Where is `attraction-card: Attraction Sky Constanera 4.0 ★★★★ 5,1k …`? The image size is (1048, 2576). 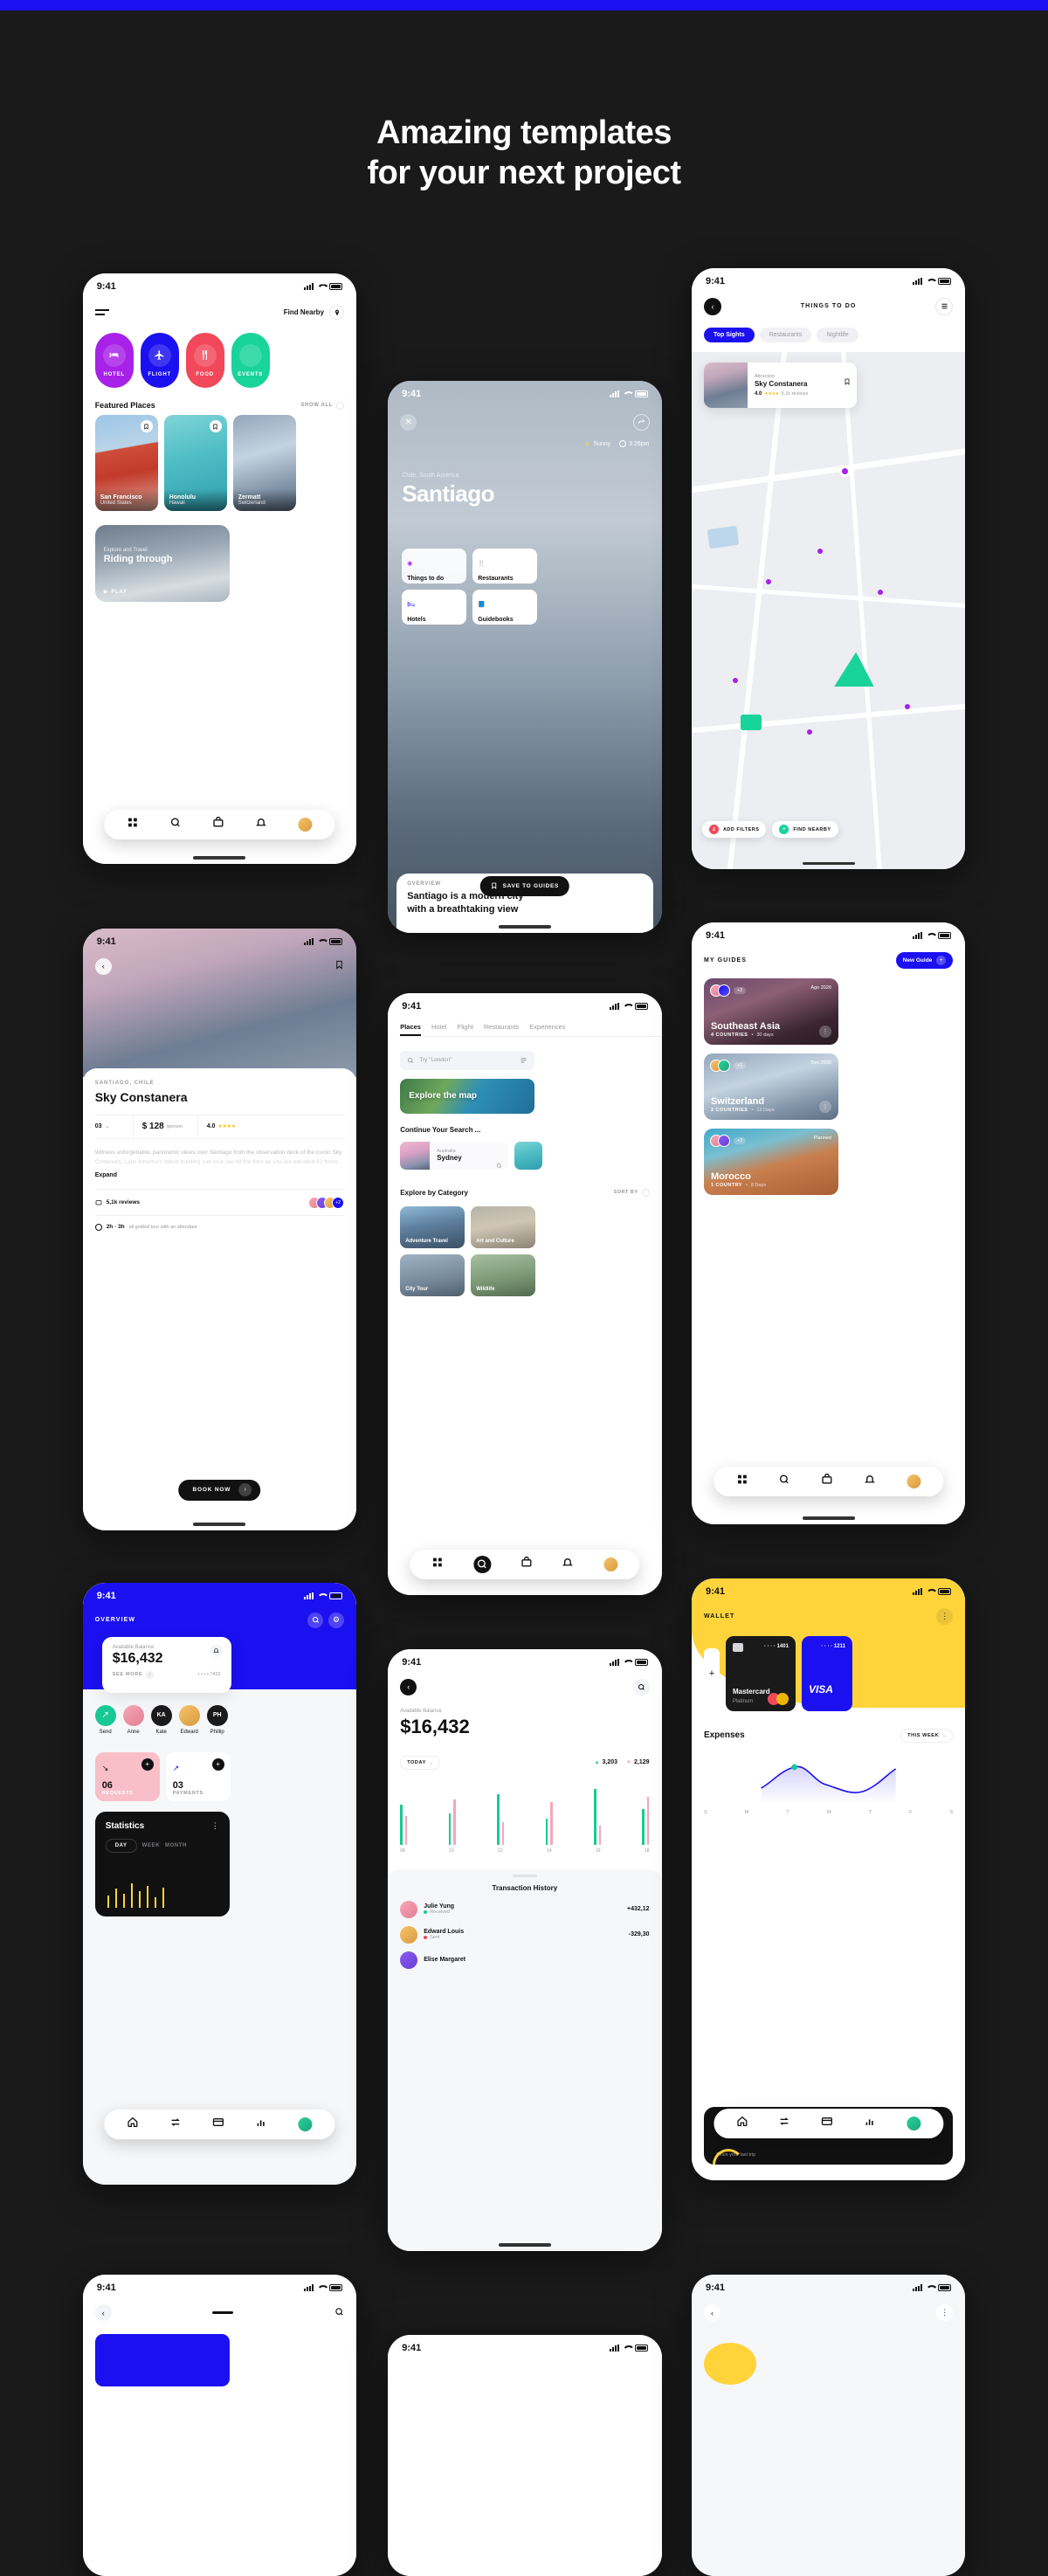
attraction-card: Attraction Sky Constanera 4.0 ★★★★ 5,1k … is located at coordinates (780, 385).